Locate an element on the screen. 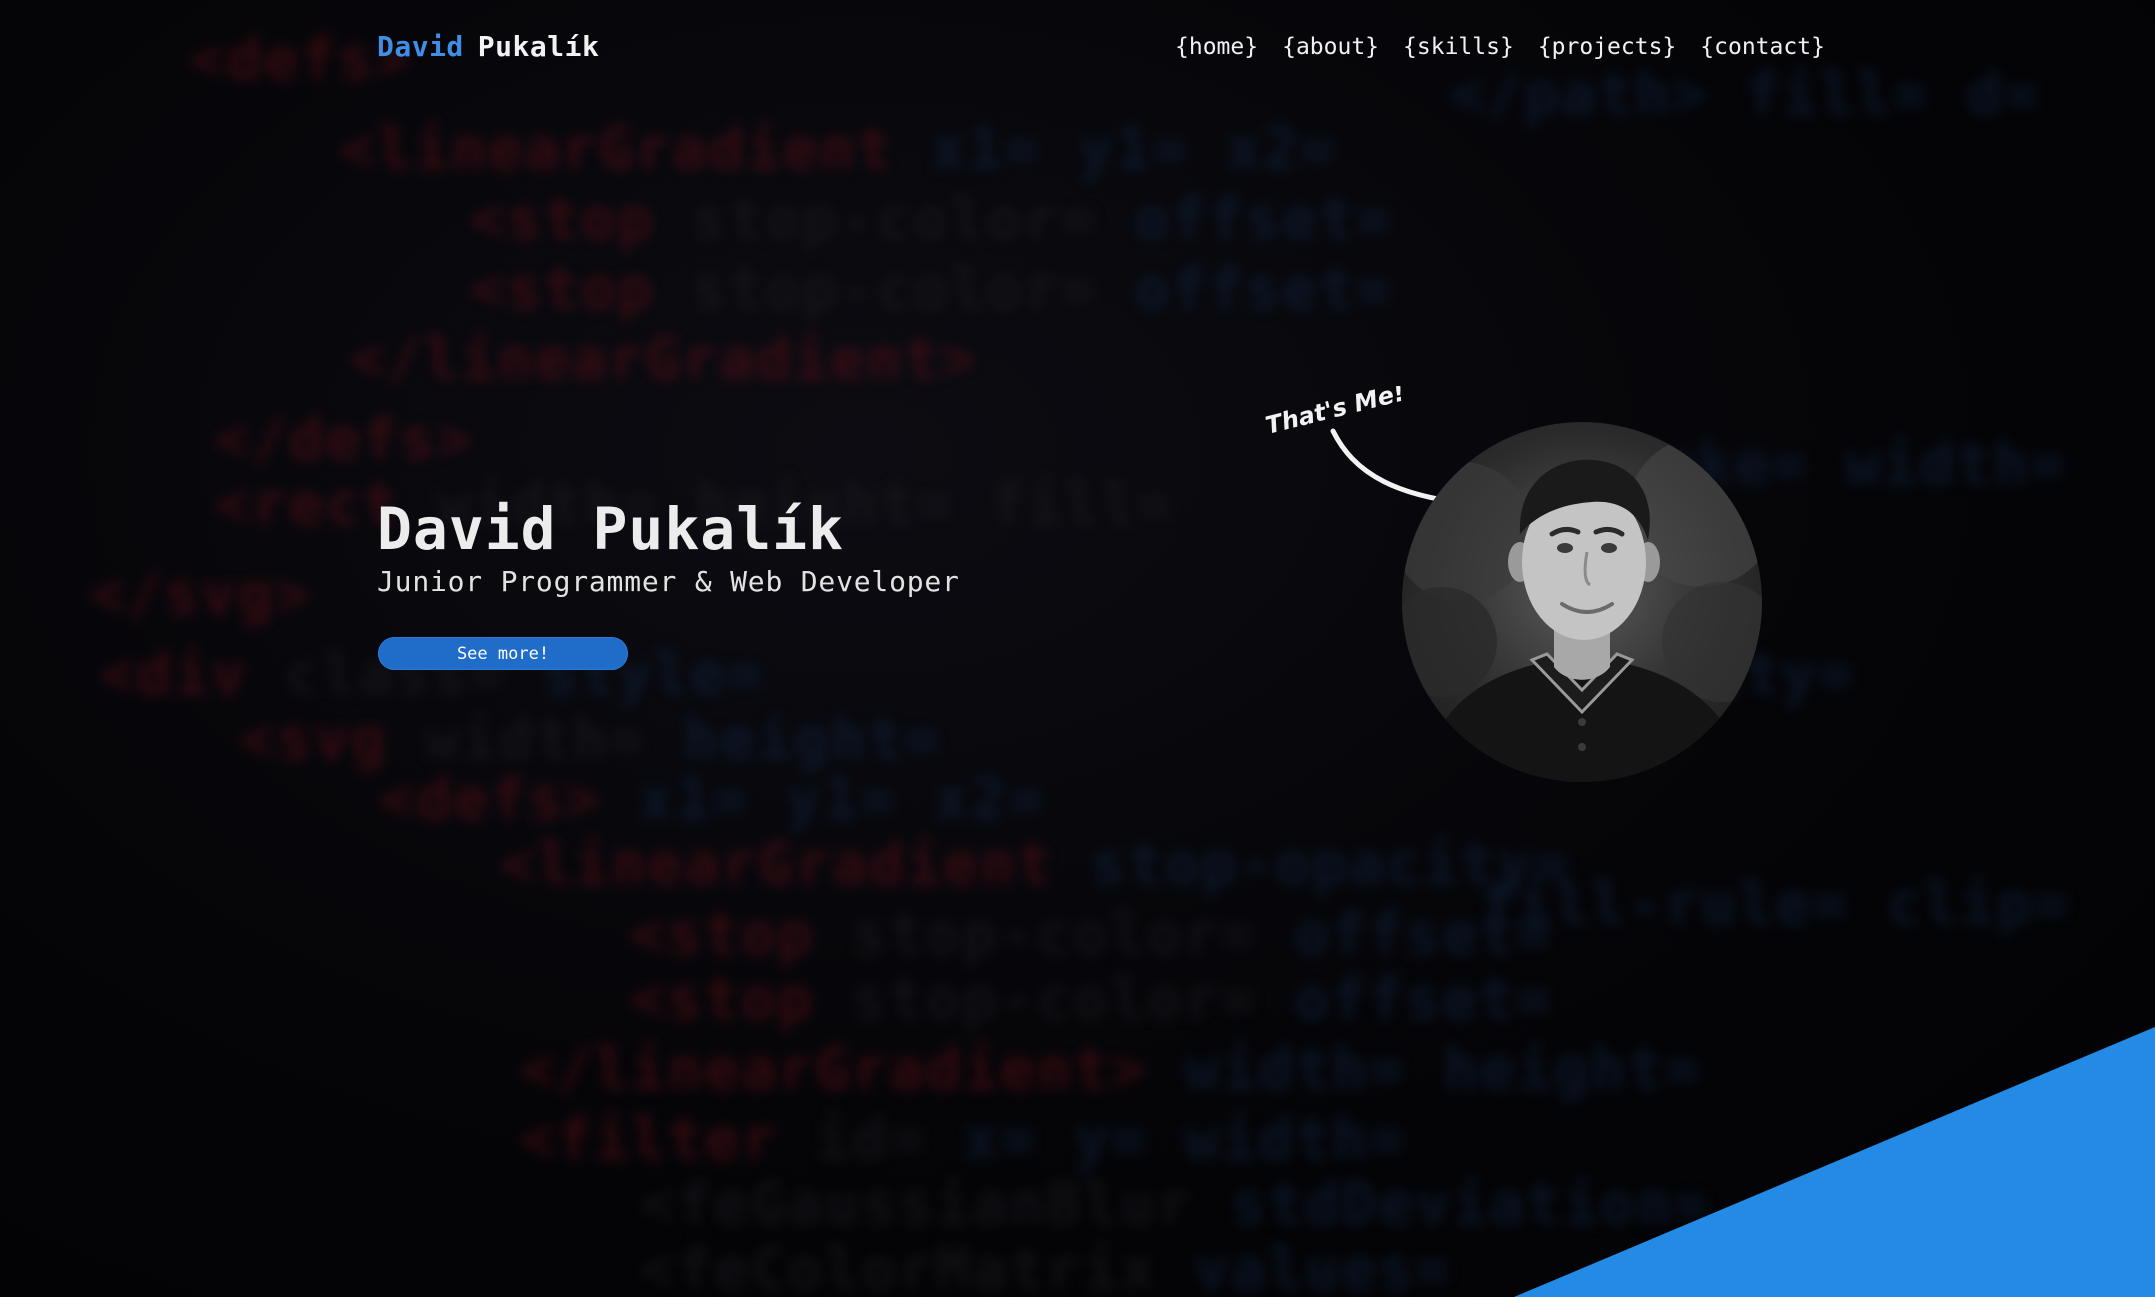  nav-item-projects: {projects} is located at coordinates (1607, 47).